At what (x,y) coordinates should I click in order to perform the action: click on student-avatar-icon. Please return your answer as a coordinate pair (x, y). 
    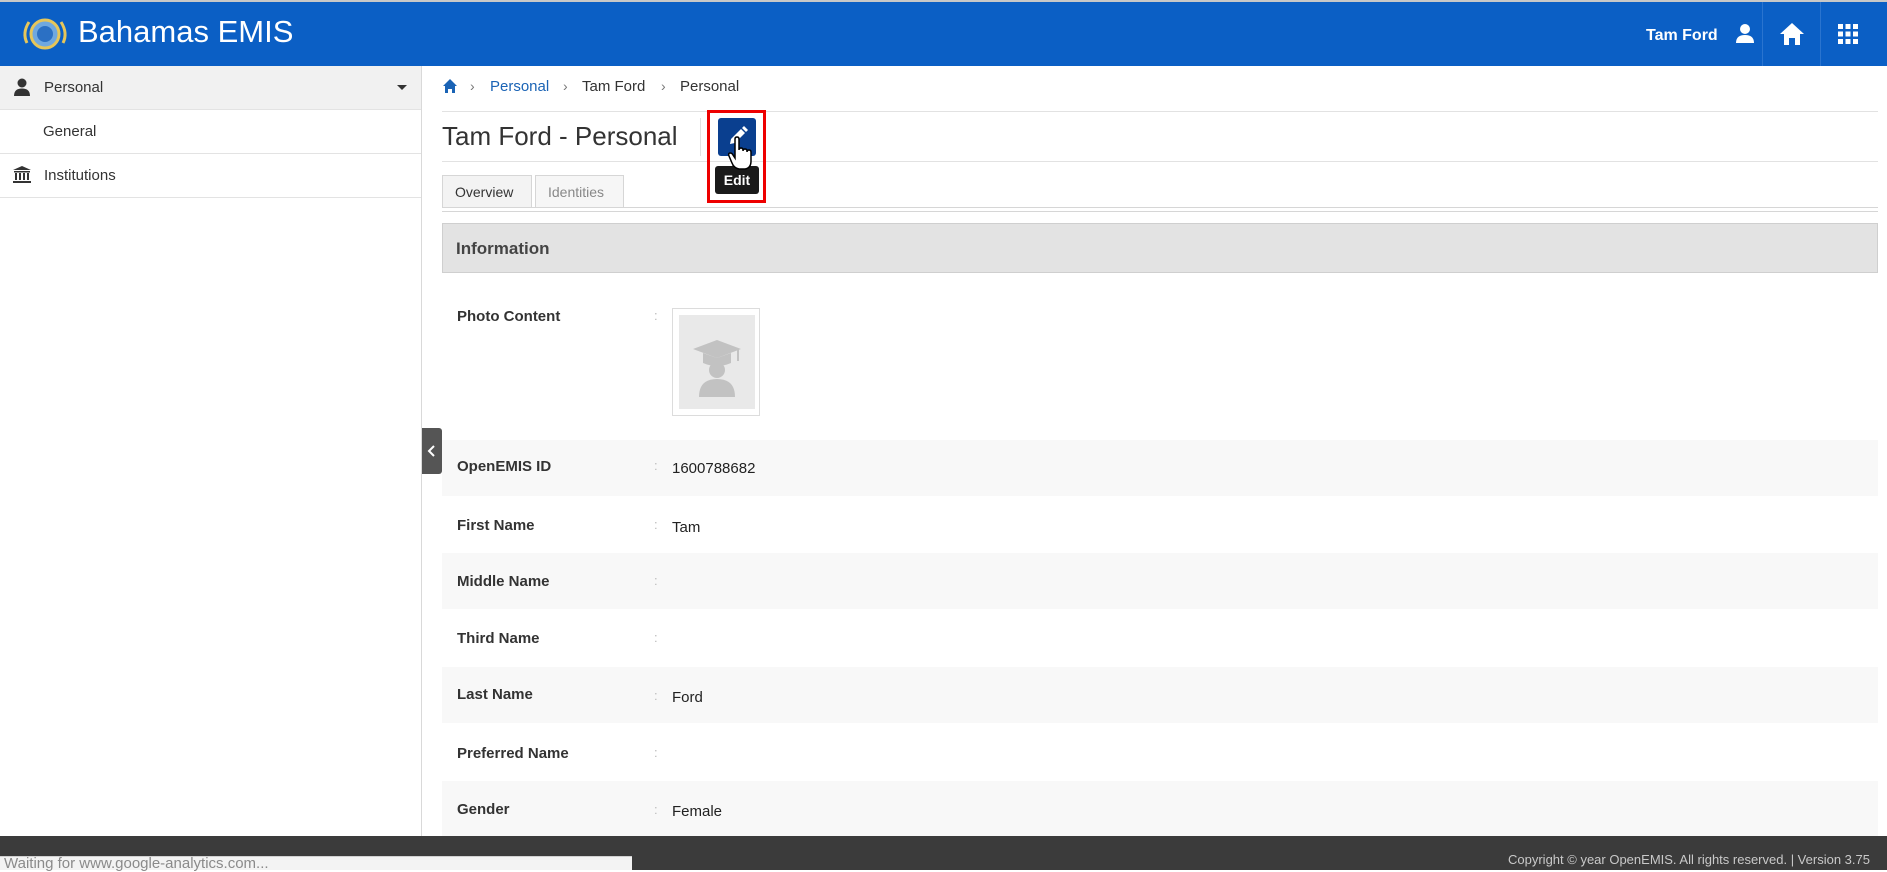
    Looking at the image, I should click on (717, 368).